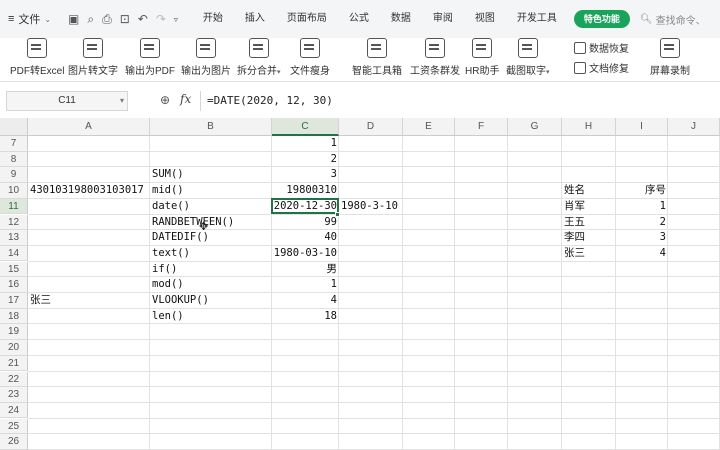  I want to click on formula-input: =DATE(2020, 12, 30), so click(460, 101).